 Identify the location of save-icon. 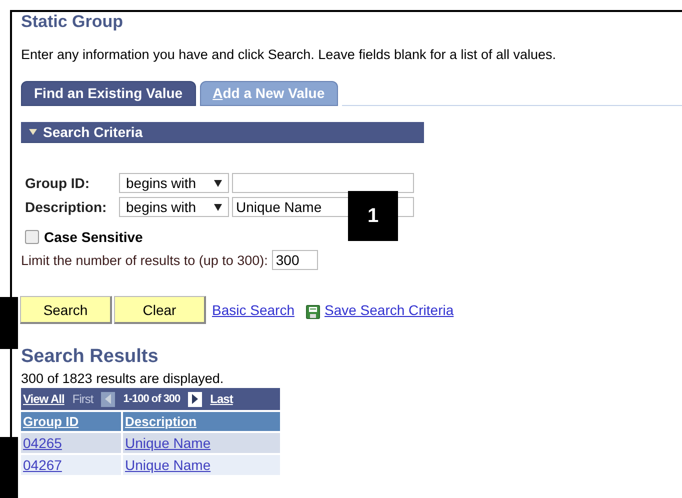
(313, 312).